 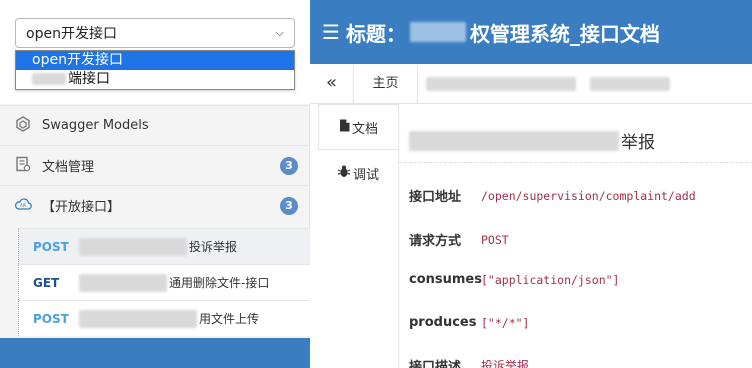 I want to click on row-produces: produces ["*/*"], so click(x=469, y=322).